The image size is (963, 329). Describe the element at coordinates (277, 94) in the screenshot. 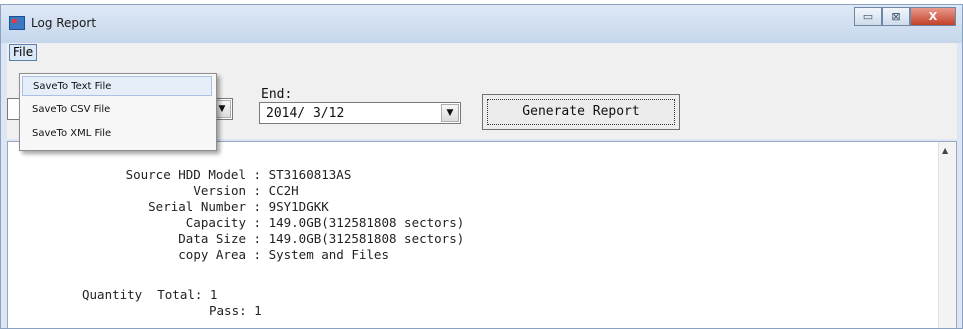

I see `end-label: End:` at that location.